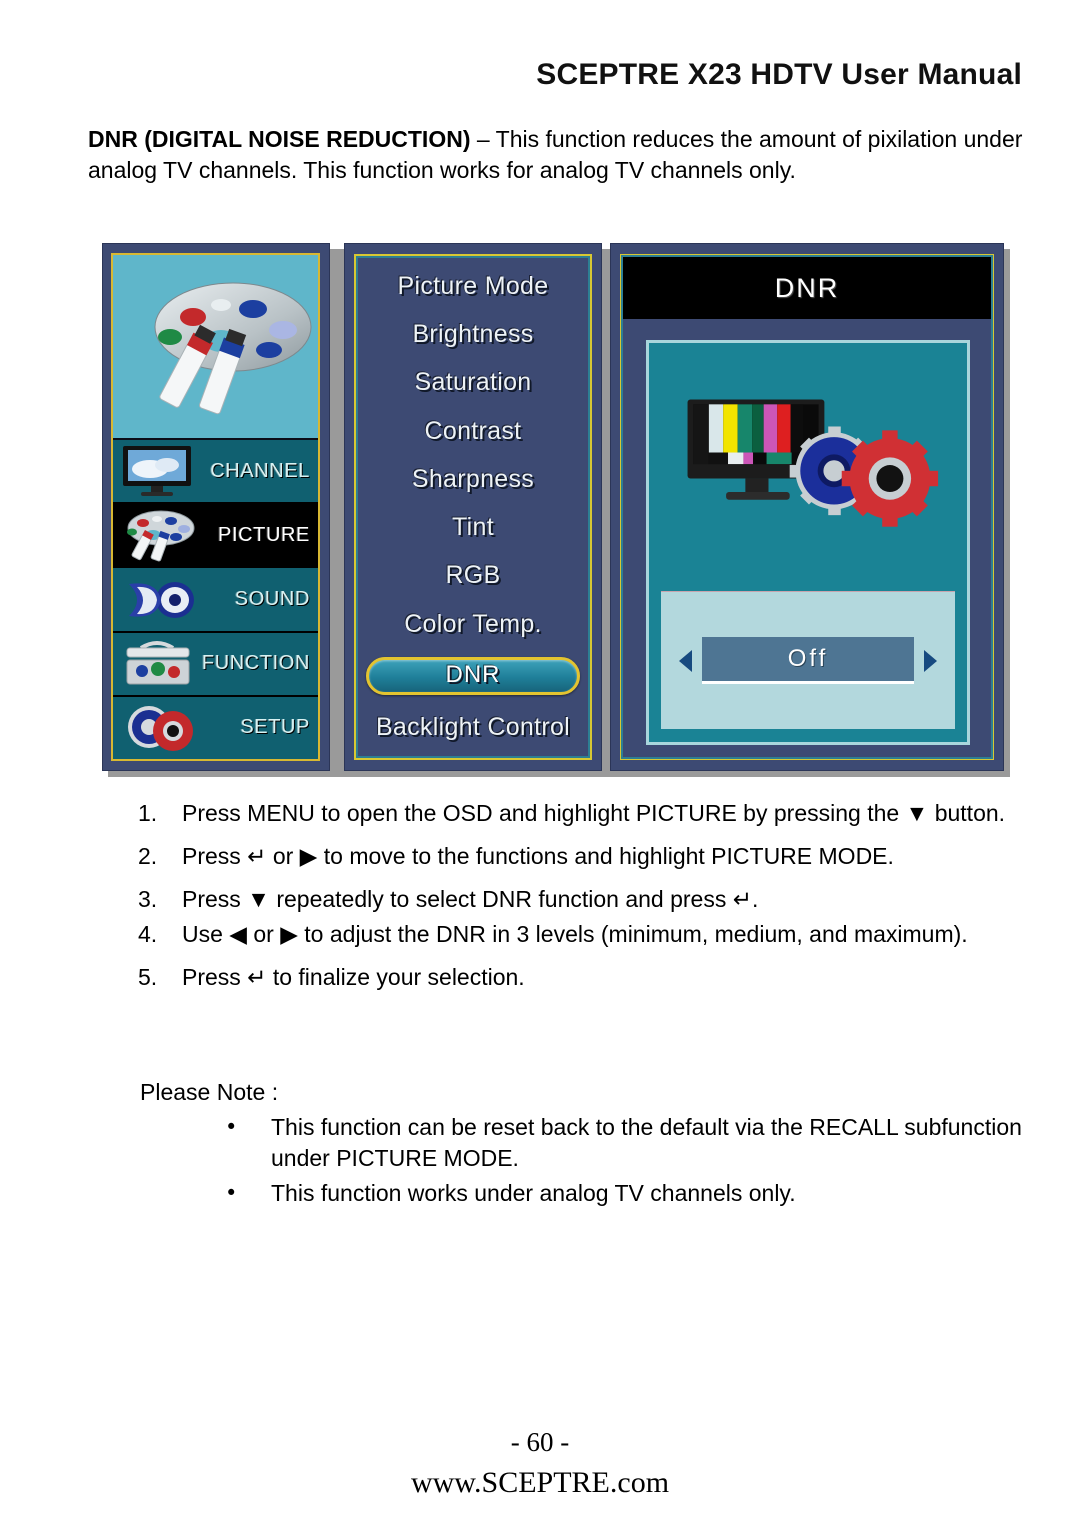  Describe the element at coordinates (157, 471) in the screenshot. I see `tv-screen-icon` at that location.